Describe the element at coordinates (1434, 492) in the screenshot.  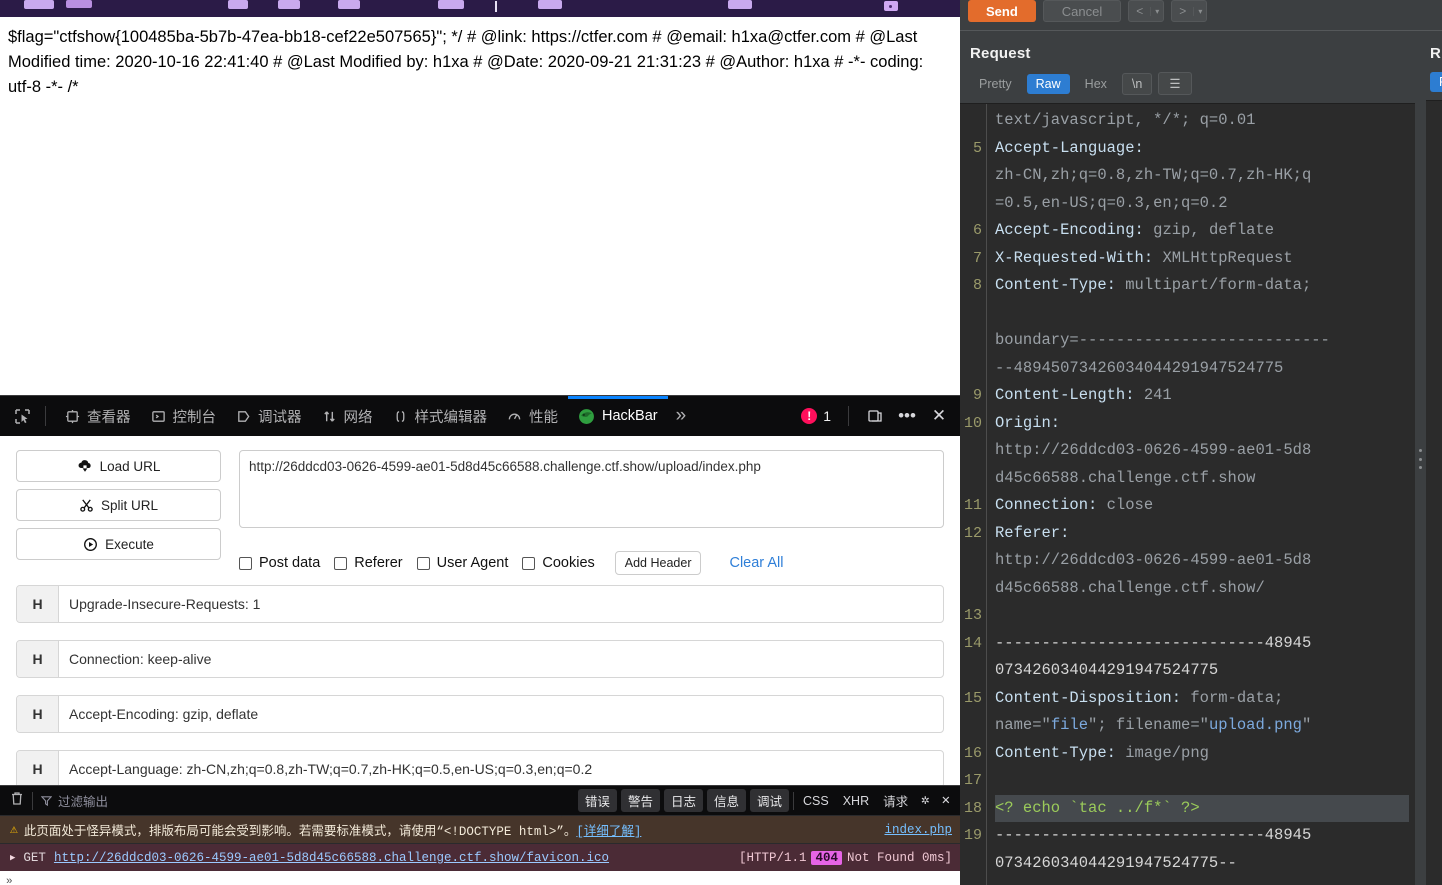
I see `response-editor` at that location.